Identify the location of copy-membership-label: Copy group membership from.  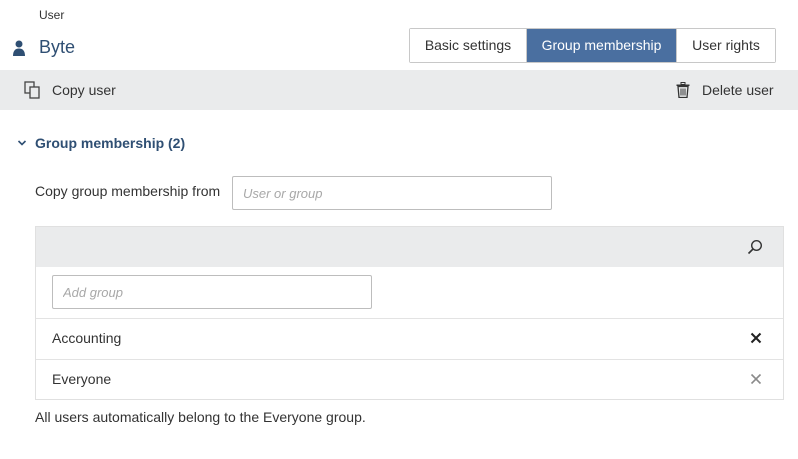
(128, 191).